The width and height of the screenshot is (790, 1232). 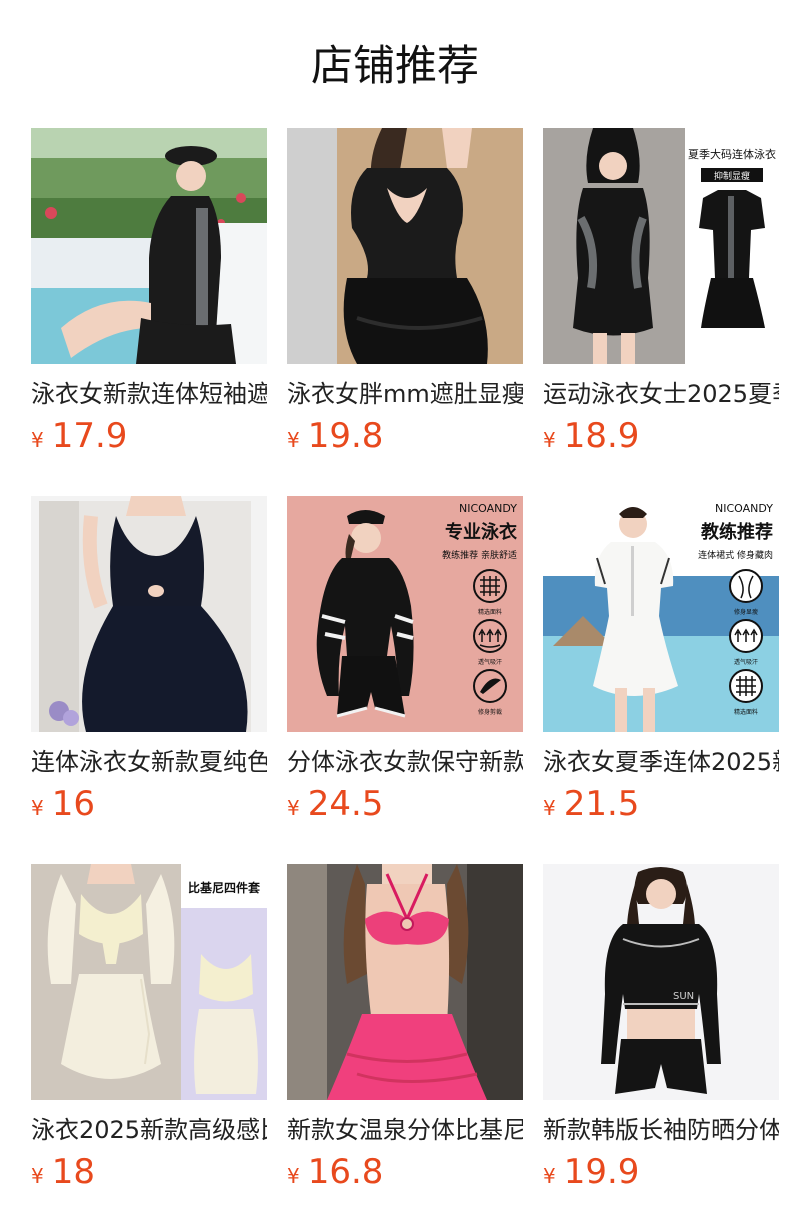 I want to click on price-value: 16.8, so click(x=345, y=1172).